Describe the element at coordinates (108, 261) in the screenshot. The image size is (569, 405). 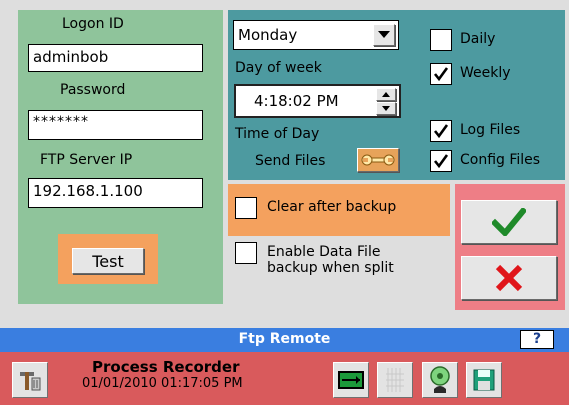
I see `test-button: Test` at that location.